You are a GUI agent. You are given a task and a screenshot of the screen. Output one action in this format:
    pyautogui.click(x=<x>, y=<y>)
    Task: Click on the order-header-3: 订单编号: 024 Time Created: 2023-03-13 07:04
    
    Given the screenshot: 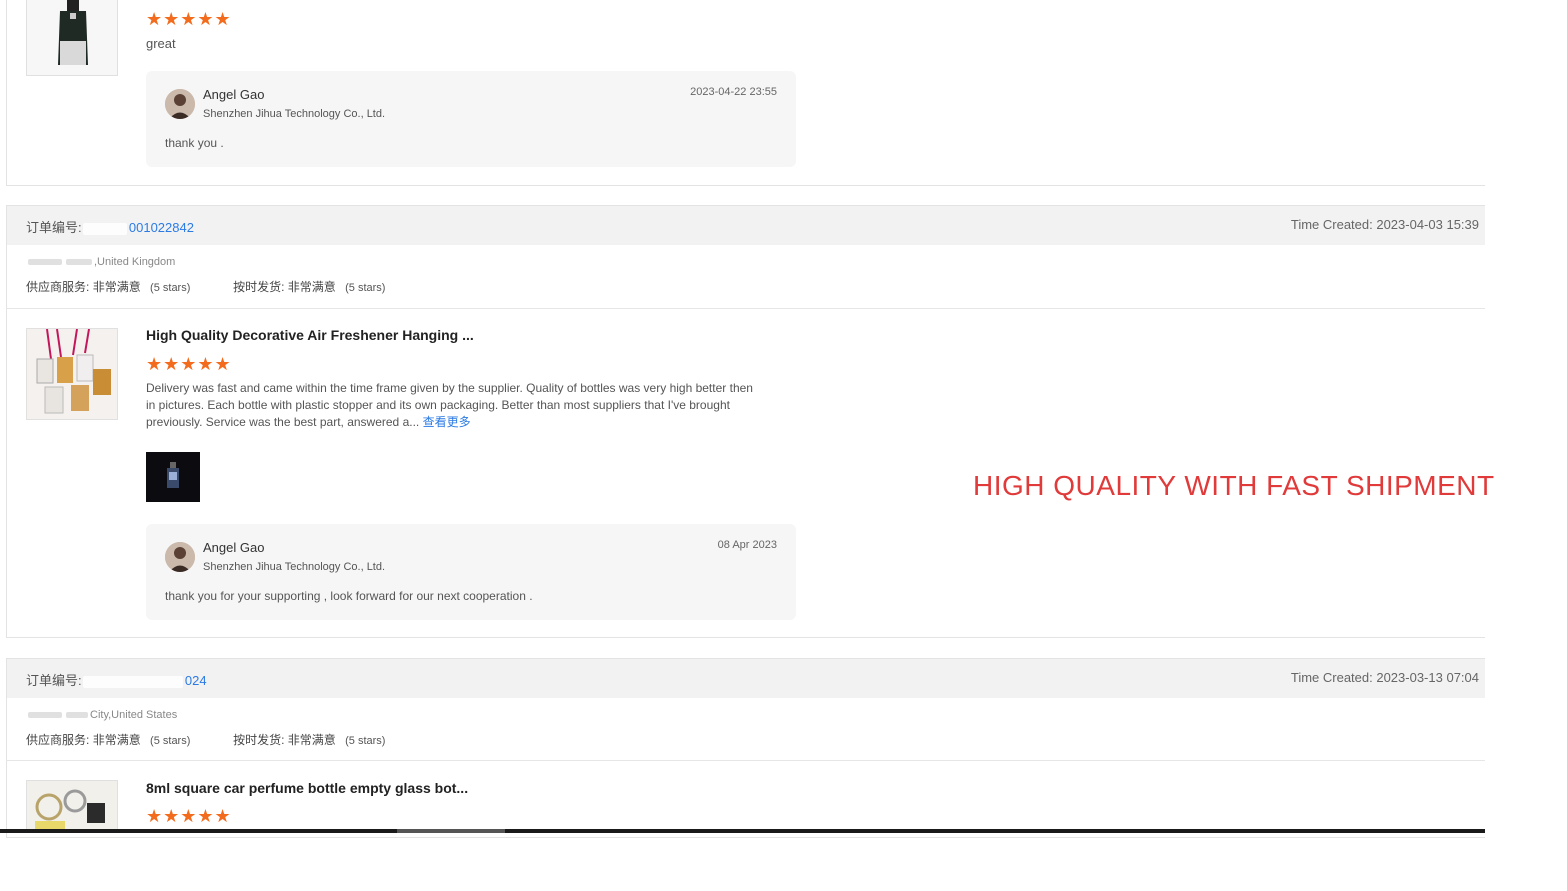 What is the action you would take?
    pyautogui.click(x=745, y=678)
    